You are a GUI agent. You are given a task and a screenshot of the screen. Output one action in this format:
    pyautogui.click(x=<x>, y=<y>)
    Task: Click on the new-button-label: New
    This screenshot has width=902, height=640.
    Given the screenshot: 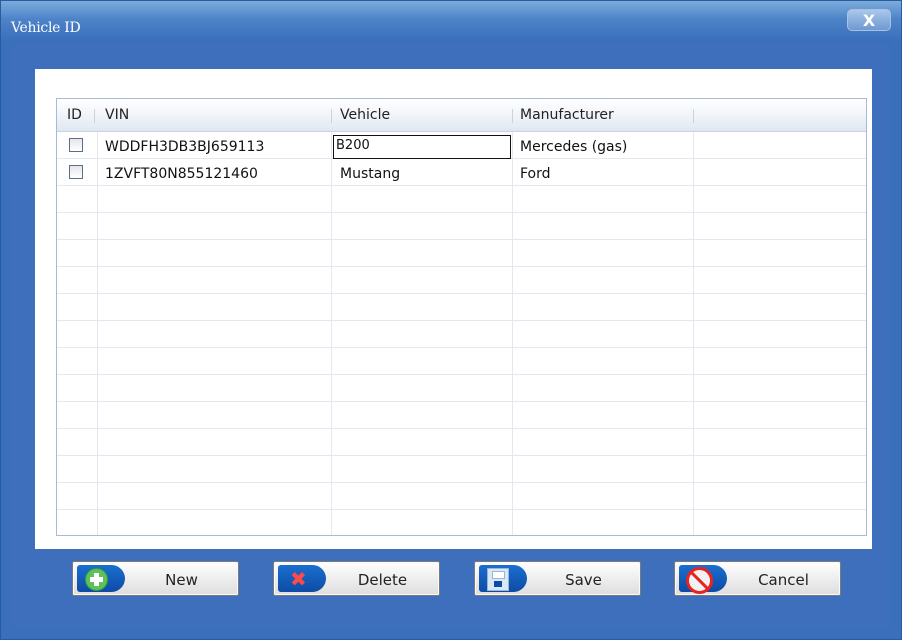 What is the action you would take?
    pyautogui.click(x=181, y=580)
    